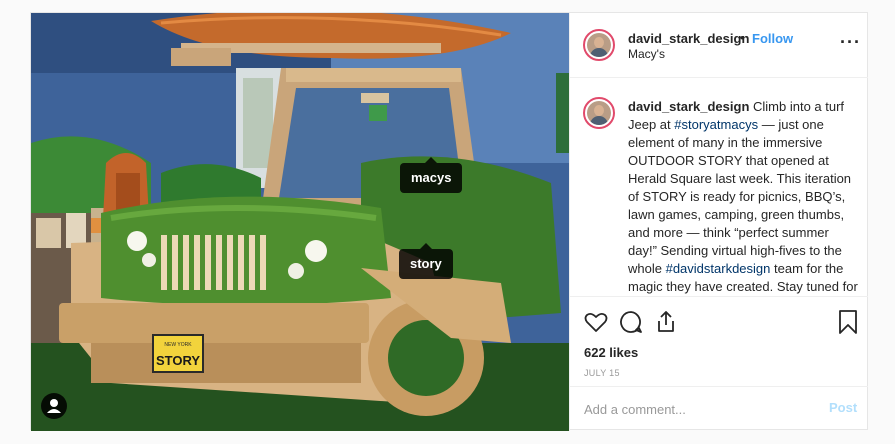  What do you see at coordinates (694, 409) in the screenshot?
I see `comment-input` at bounding box center [694, 409].